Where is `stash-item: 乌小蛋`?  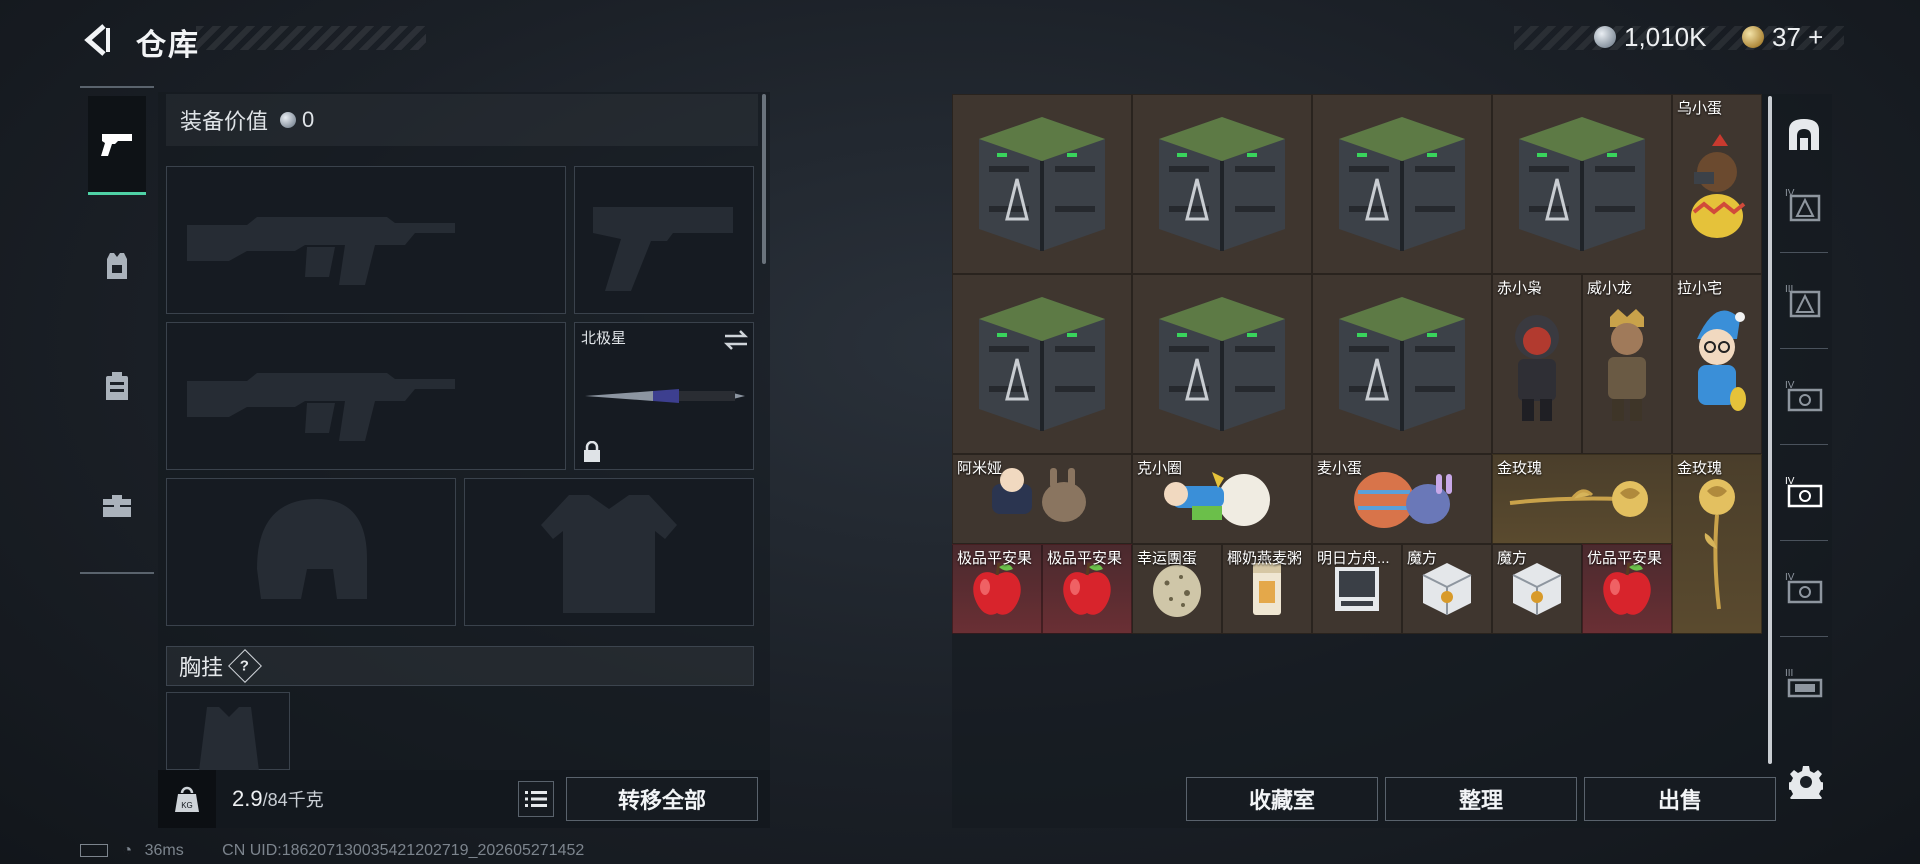
stash-item: 乌小蛋 is located at coordinates (1717, 184).